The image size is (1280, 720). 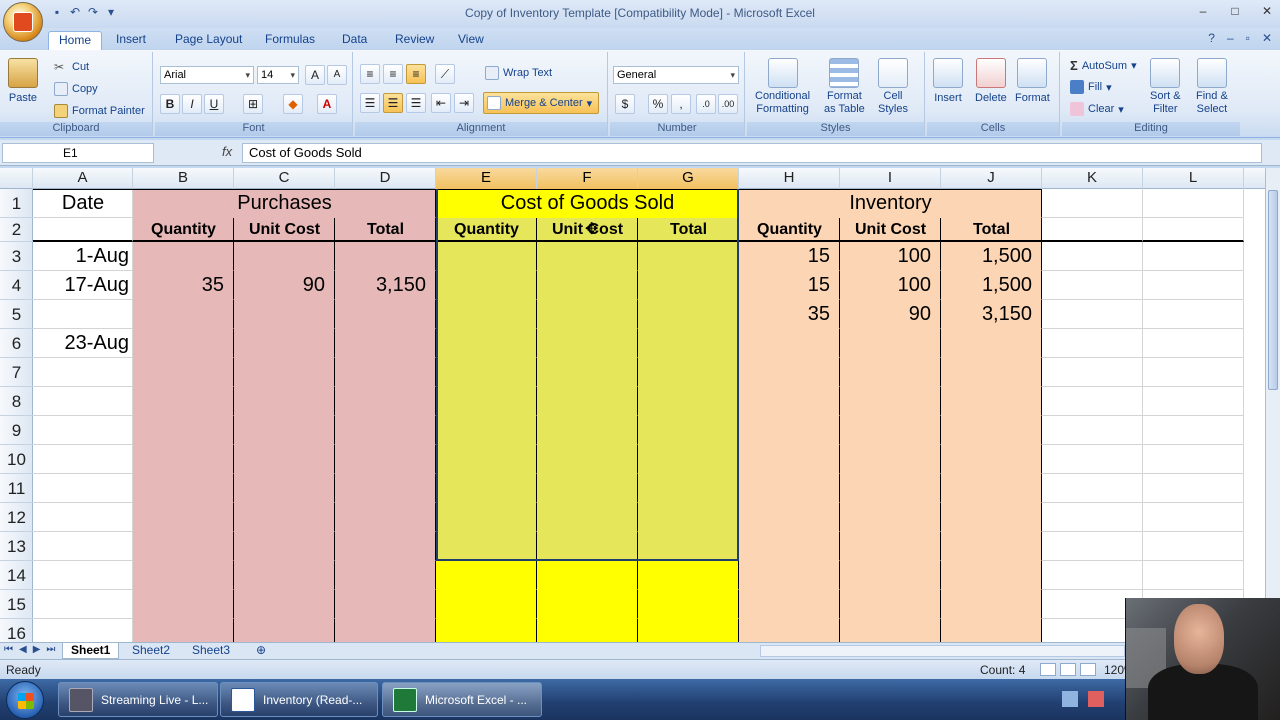 What do you see at coordinates (890, 517) in the screenshot?
I see `cell-i12` at bounding box center [890, 517].